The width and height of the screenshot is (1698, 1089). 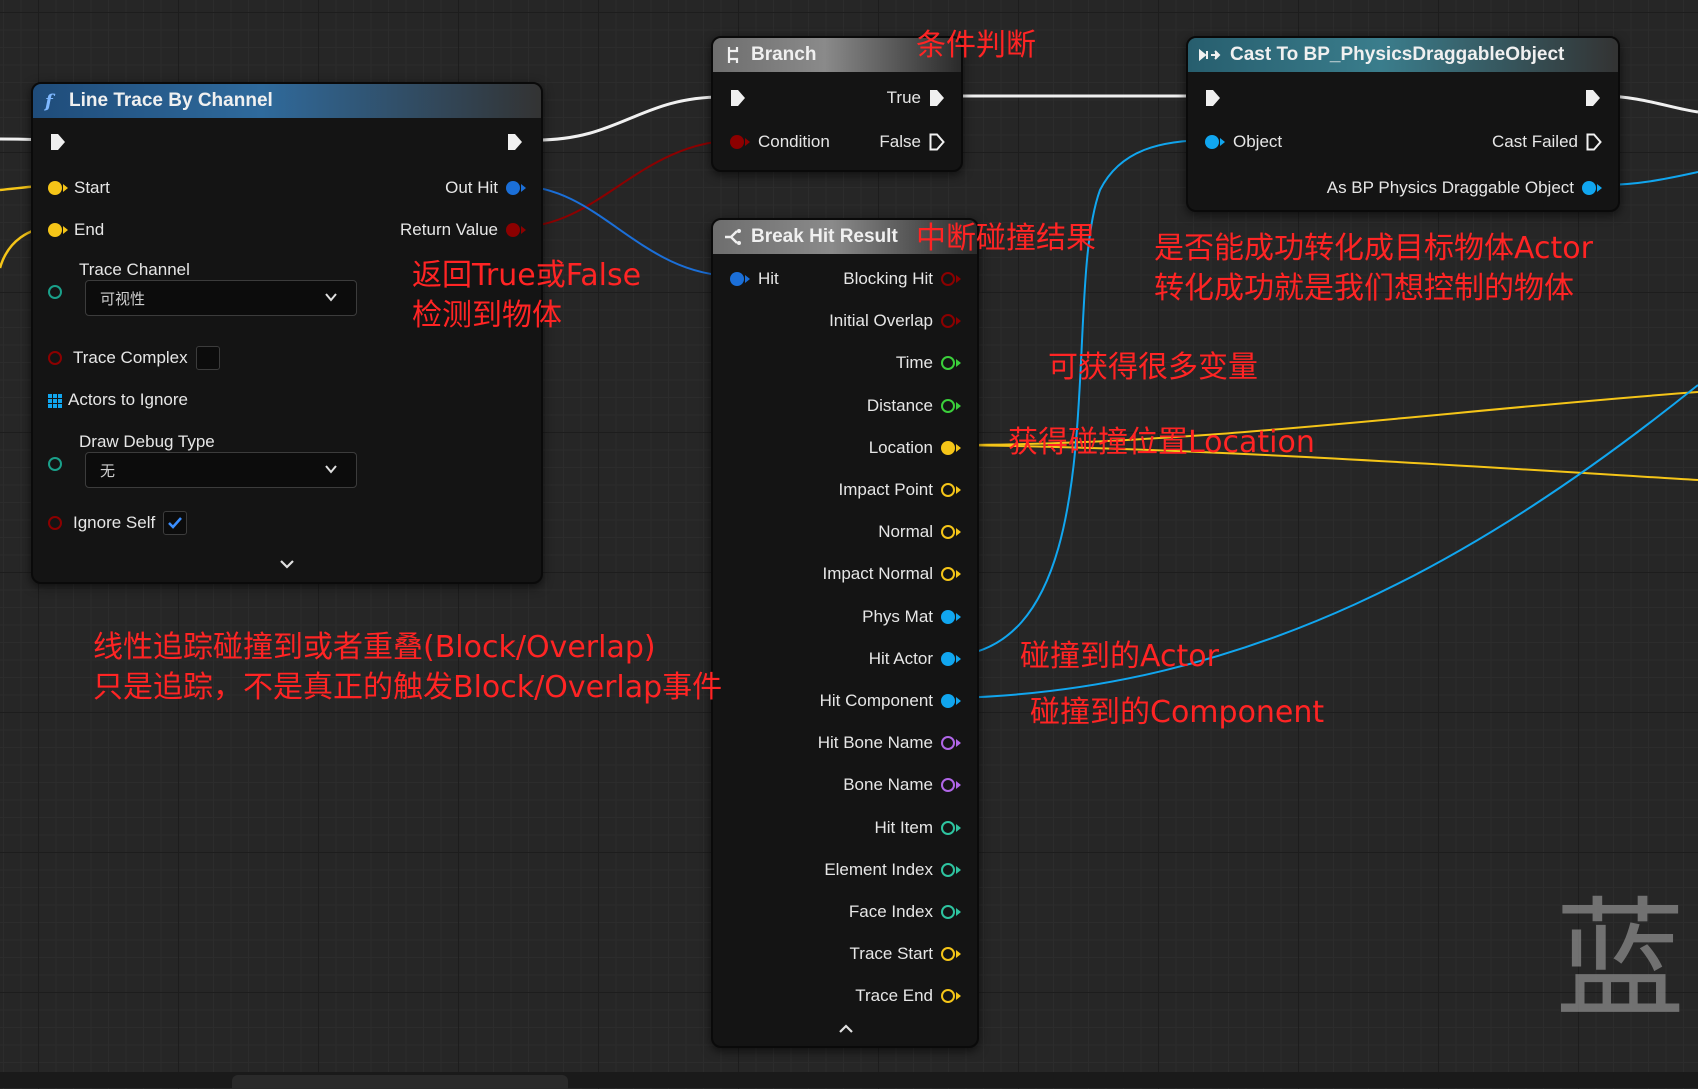 I want to click on condition-pin, so click(x=737, y=142).